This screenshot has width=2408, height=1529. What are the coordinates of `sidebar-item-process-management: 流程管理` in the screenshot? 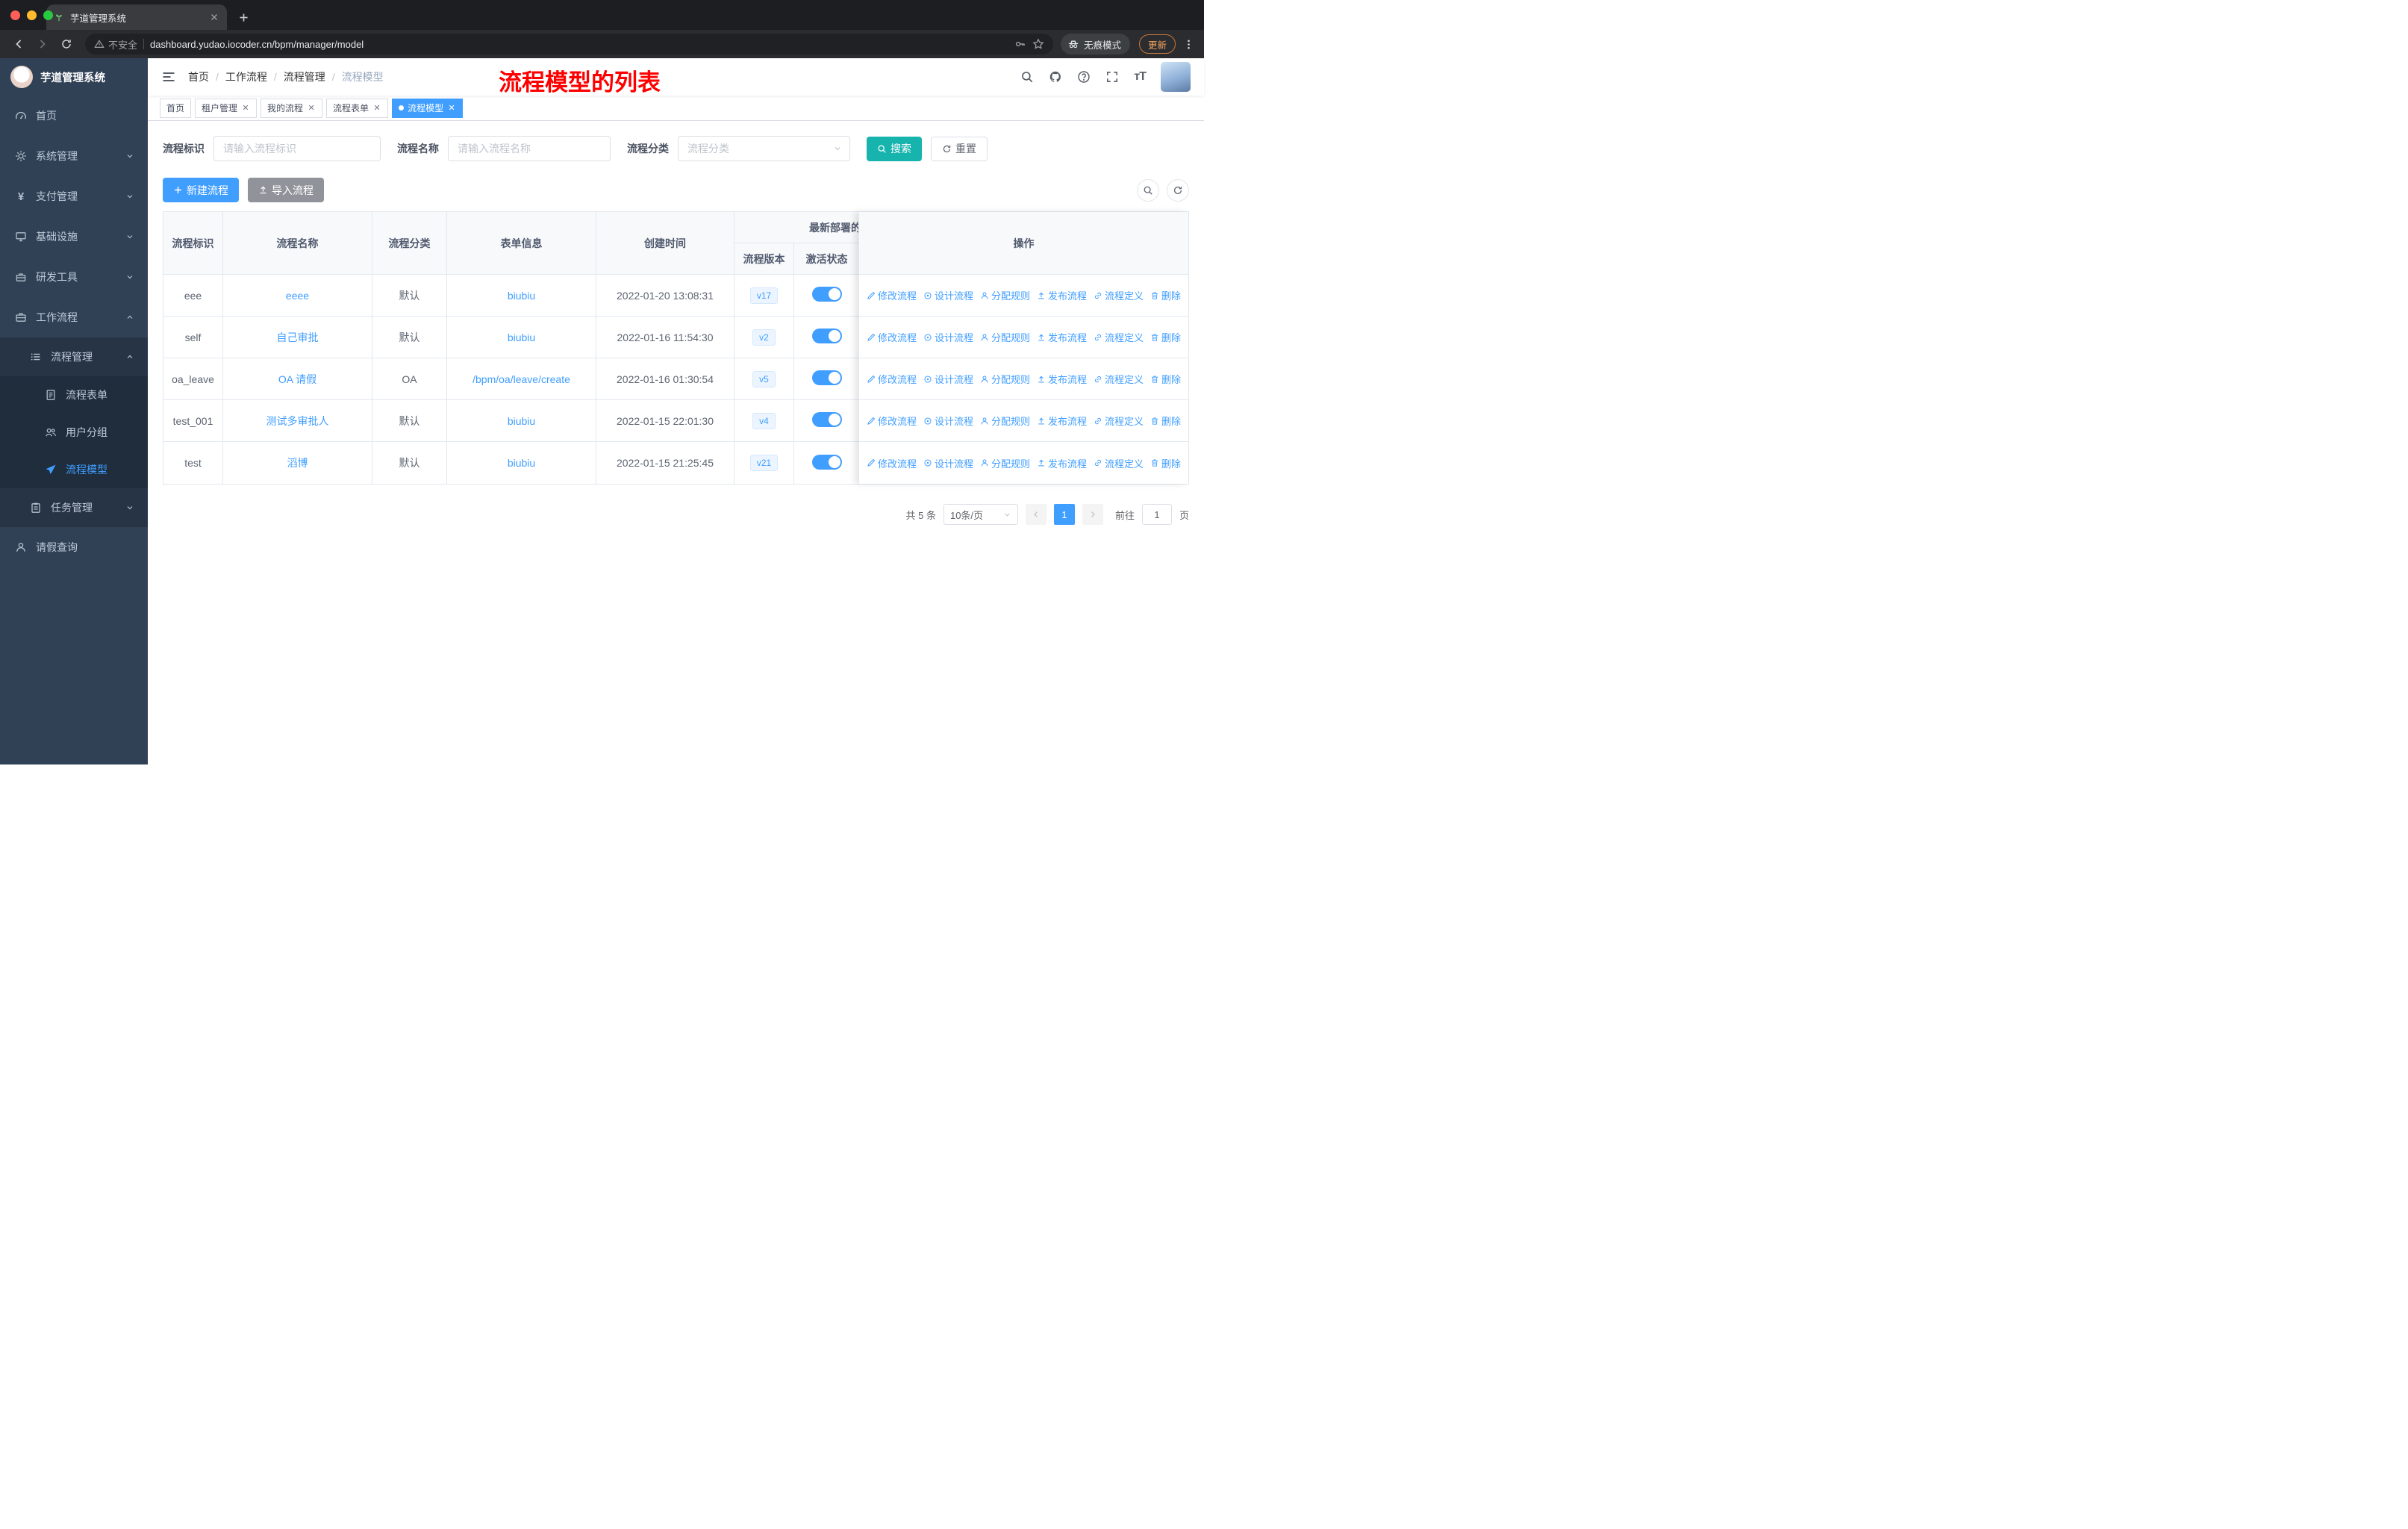 It's located at (74, 356).